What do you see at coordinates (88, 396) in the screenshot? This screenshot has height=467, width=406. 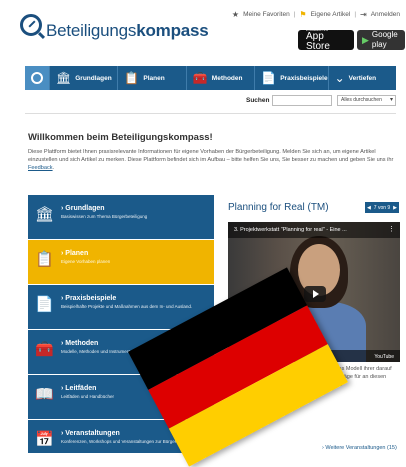 I see `menu-subtitle: Leitfäden und Handbücher` at bounding box center [88, 396].